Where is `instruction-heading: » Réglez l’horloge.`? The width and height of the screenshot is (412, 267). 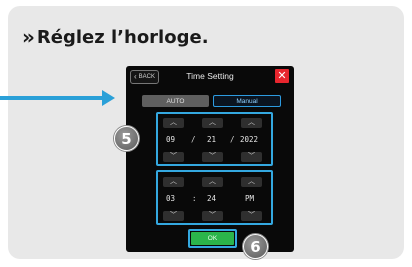 instruction-heading: » Réglez l’horloge. is located at coordinates (115, 37).